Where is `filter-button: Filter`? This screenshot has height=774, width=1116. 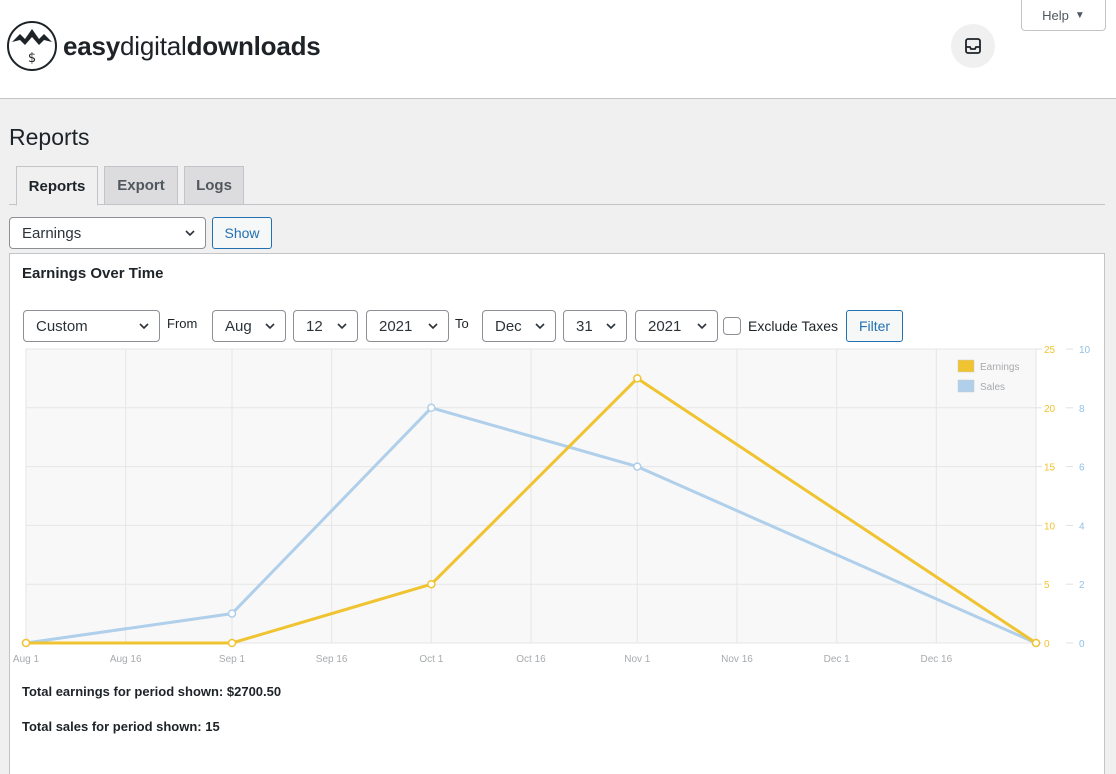 filter-button: Filter is located at coordinates (874, 326).